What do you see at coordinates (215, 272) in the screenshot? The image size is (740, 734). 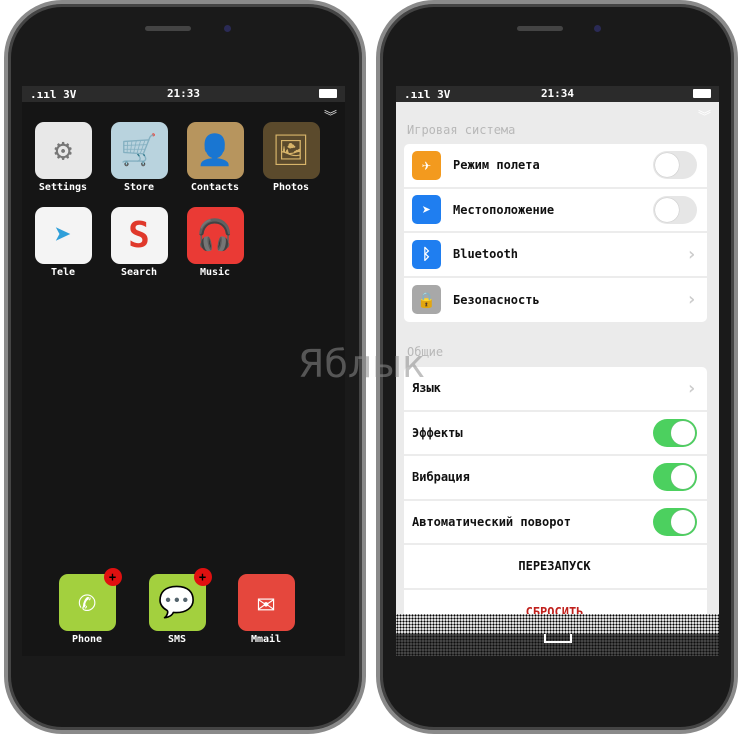 I see `app-label: Music` at bounding box center [215, 272].